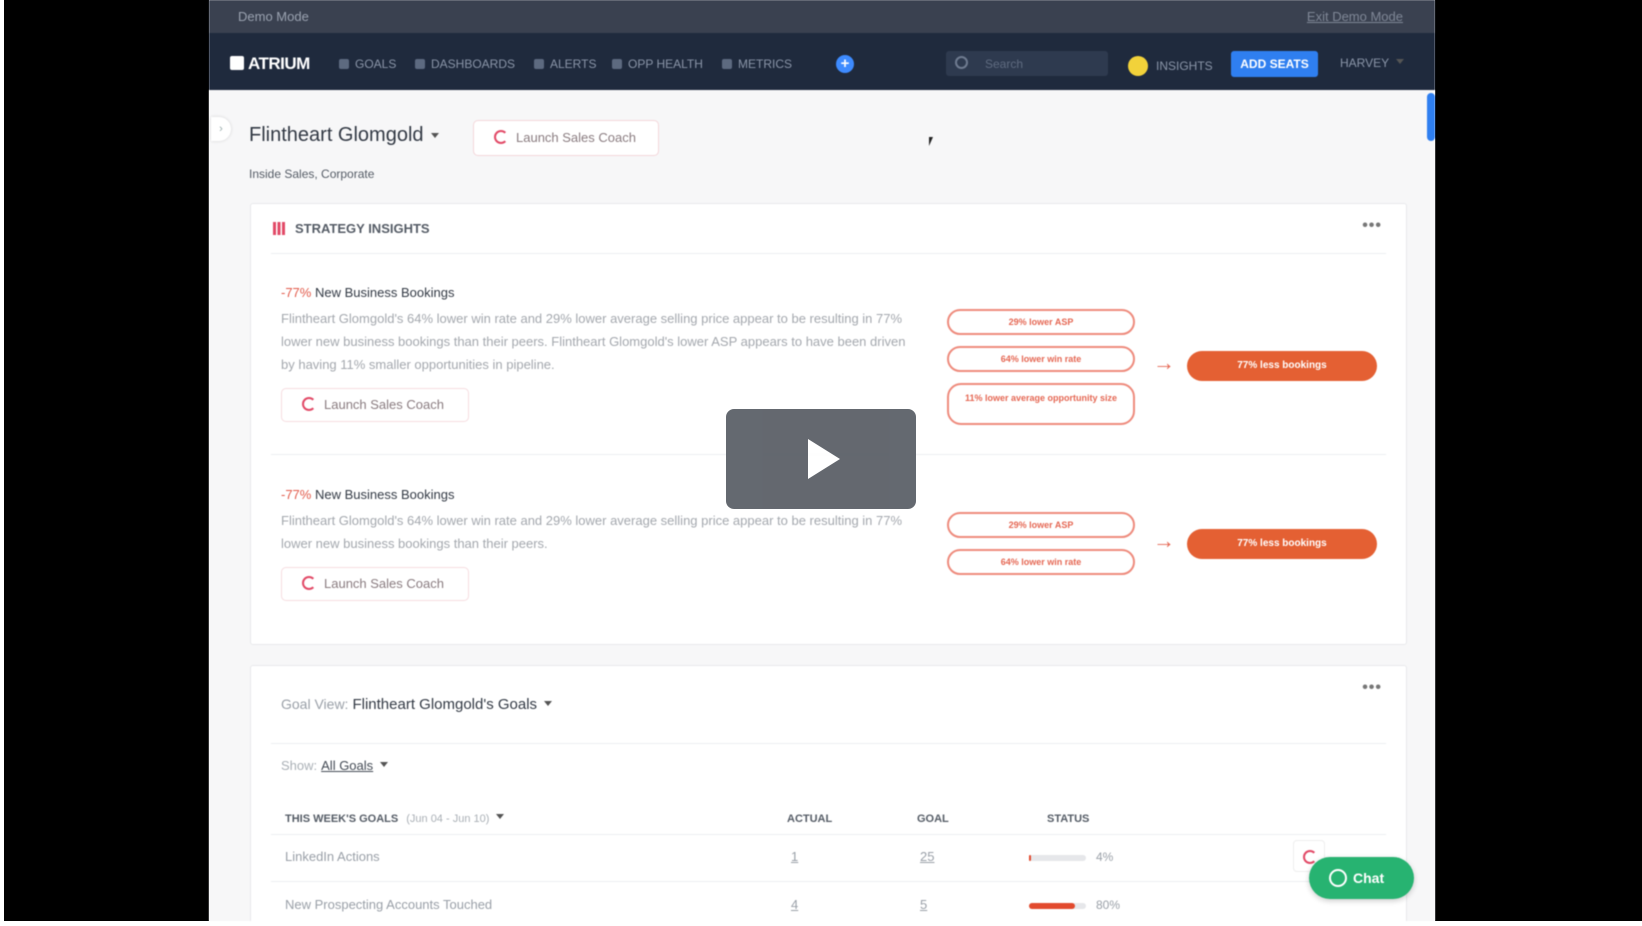 The image size is (1642, 926). Describe the element at coordinates (927, 856) in the screenshot. I see `goal-value-link: 25` at that location.